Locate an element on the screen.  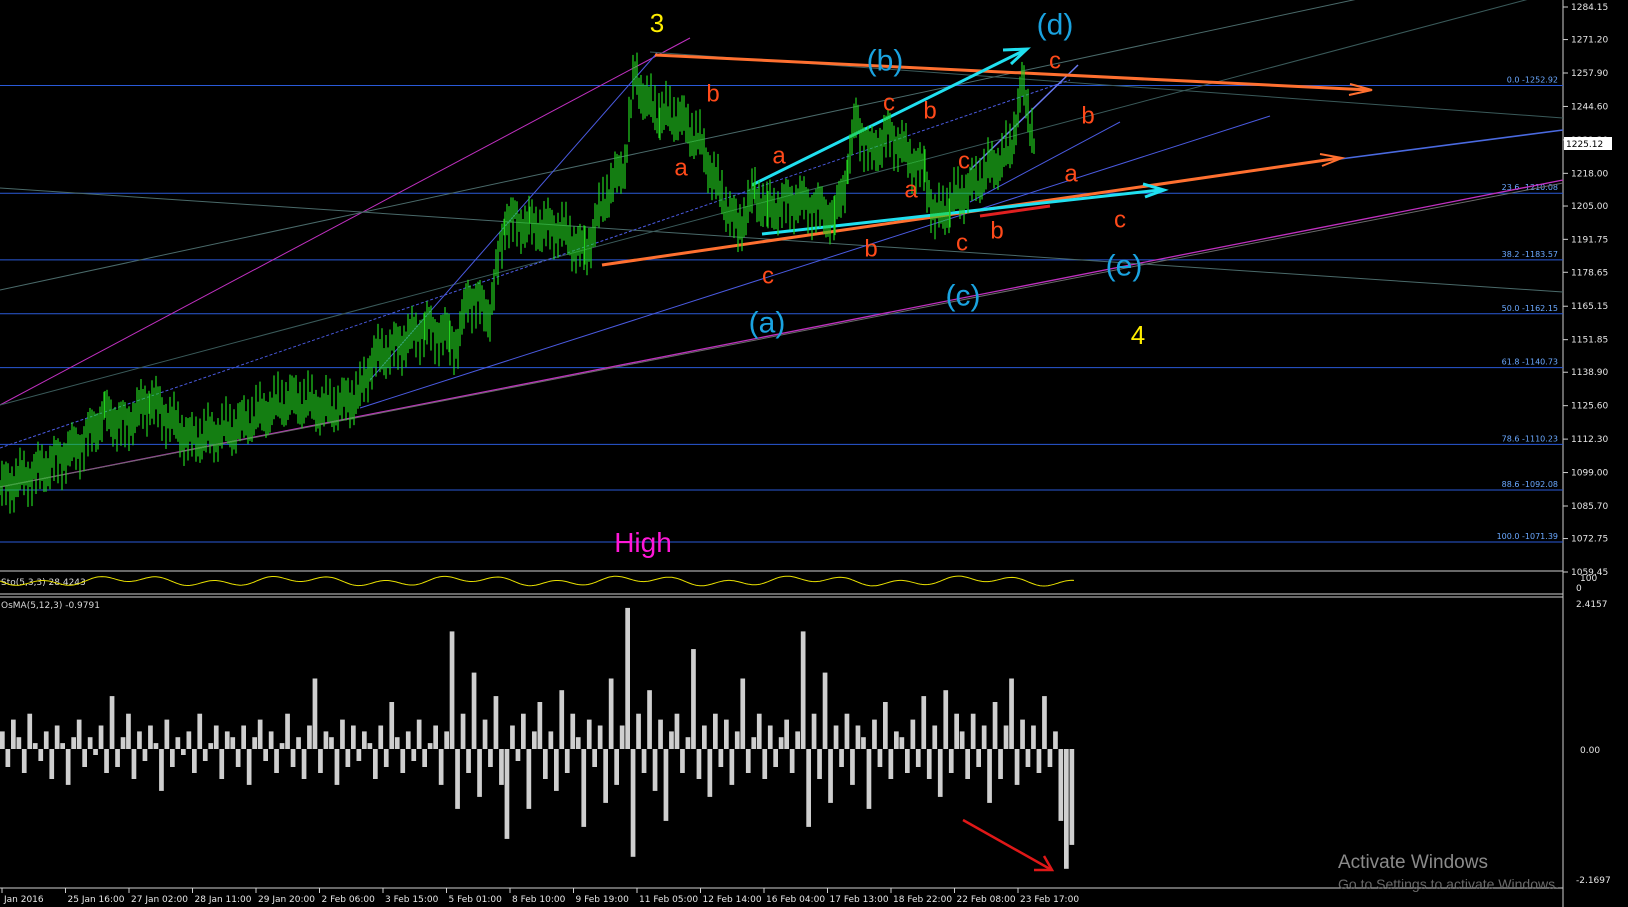
fib-level-label: 0.0 -1252.92 is located at coordinates (1532, 80).